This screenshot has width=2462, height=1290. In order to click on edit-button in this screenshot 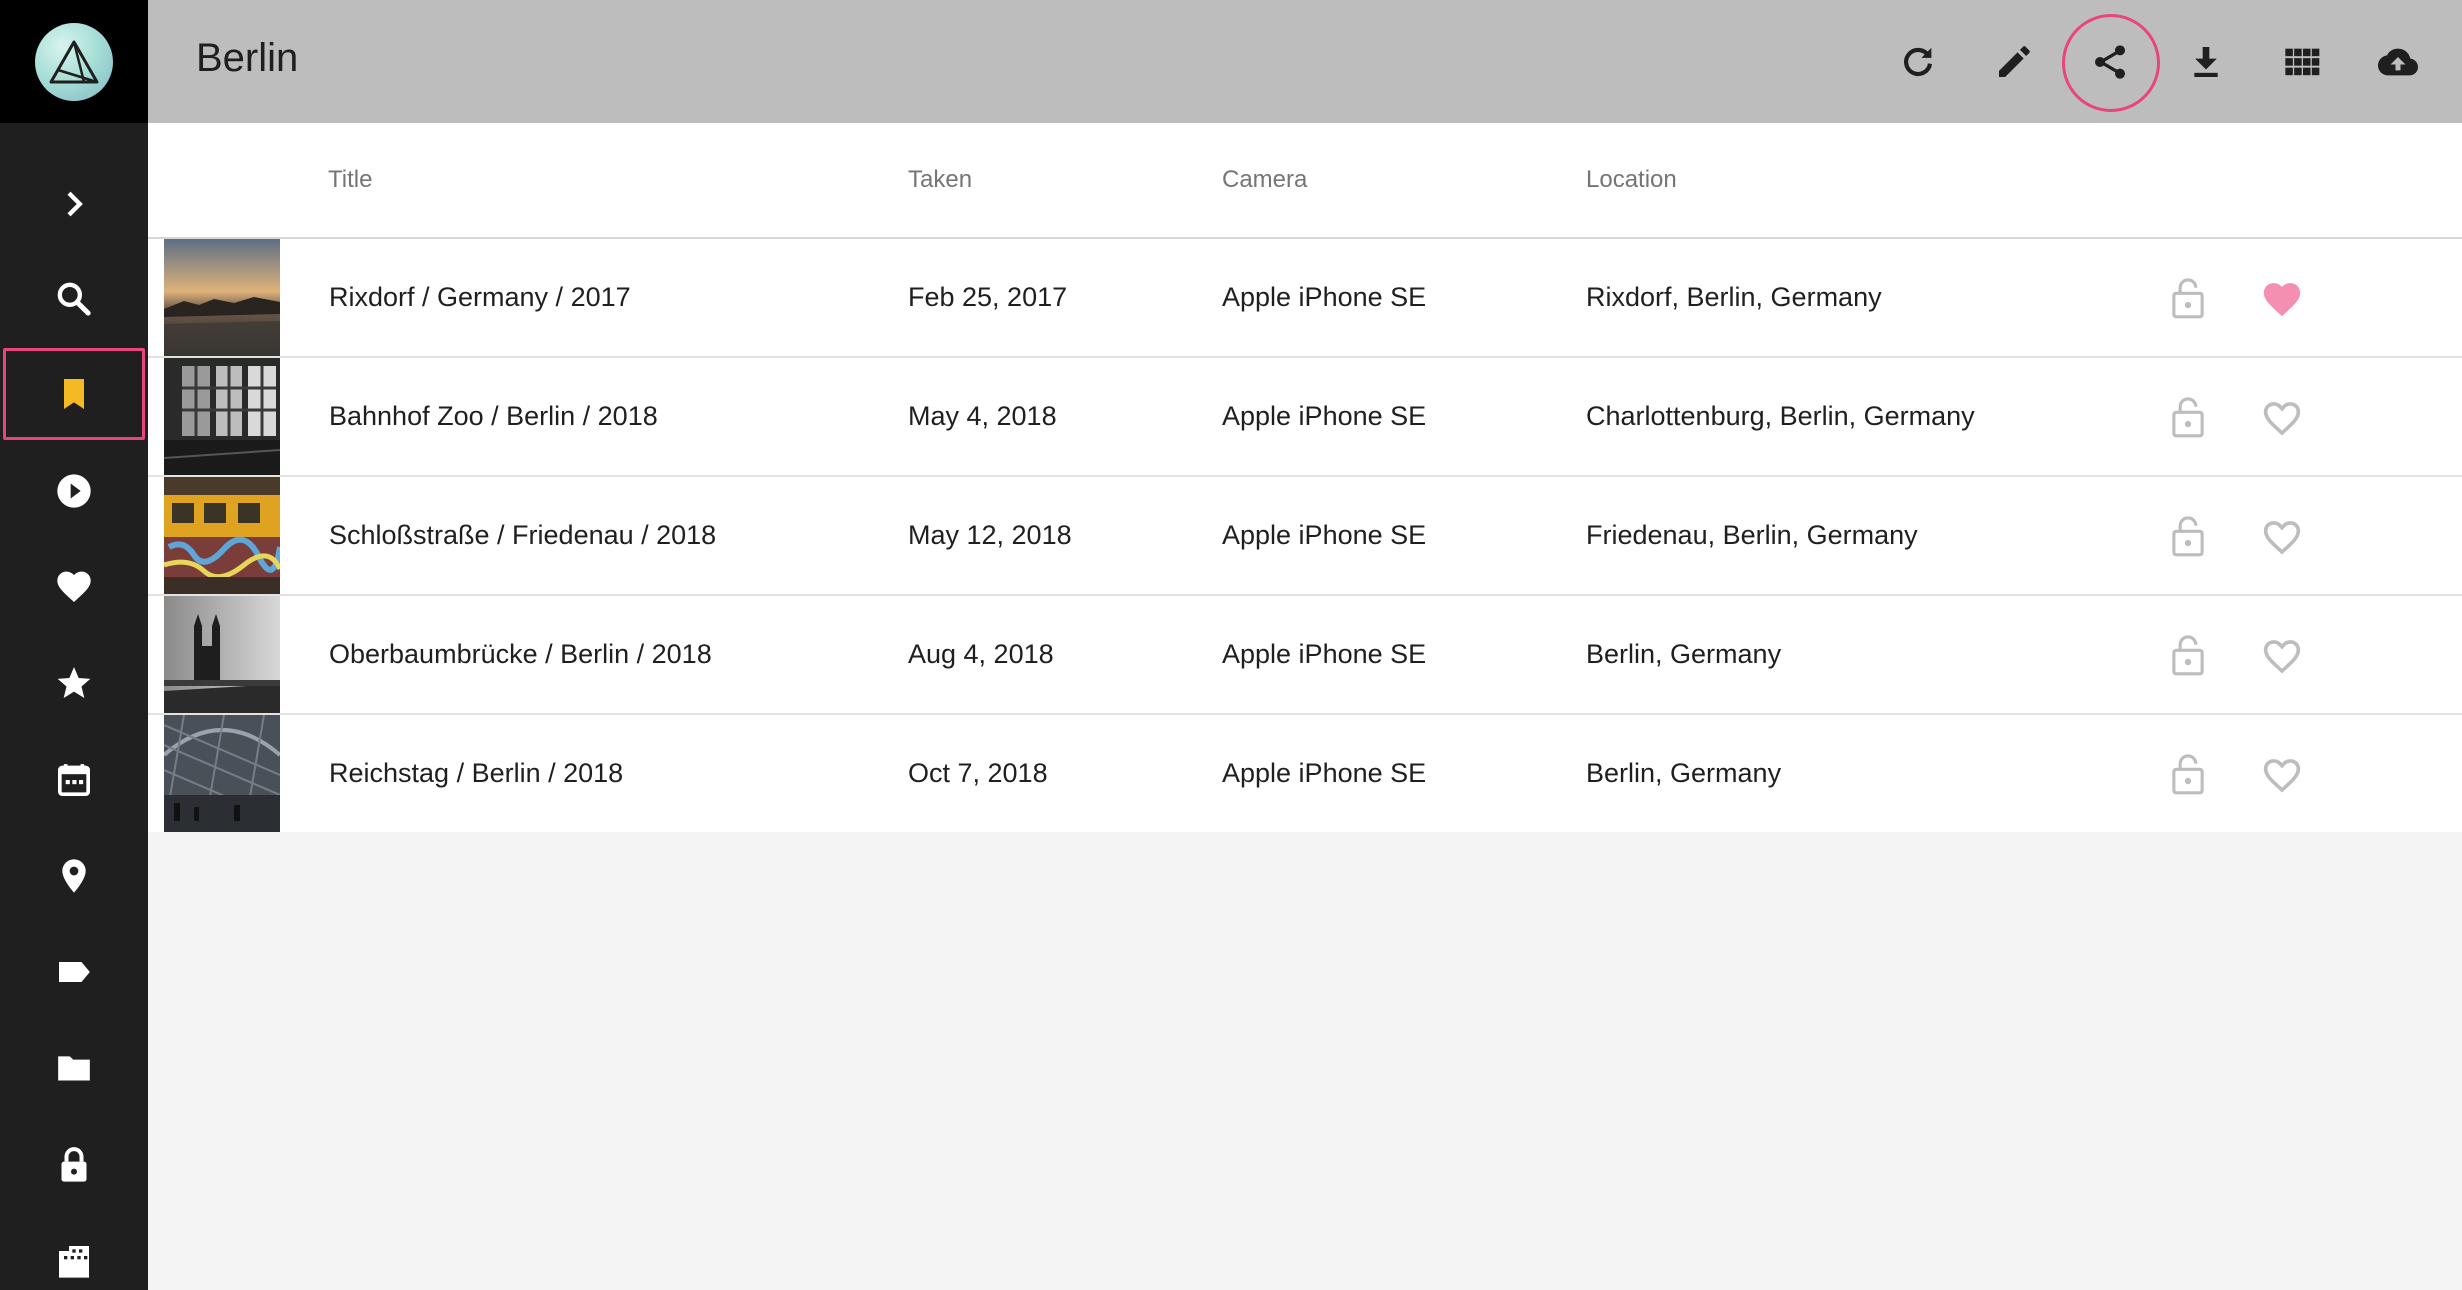, I will do `click(2014, 62)`.